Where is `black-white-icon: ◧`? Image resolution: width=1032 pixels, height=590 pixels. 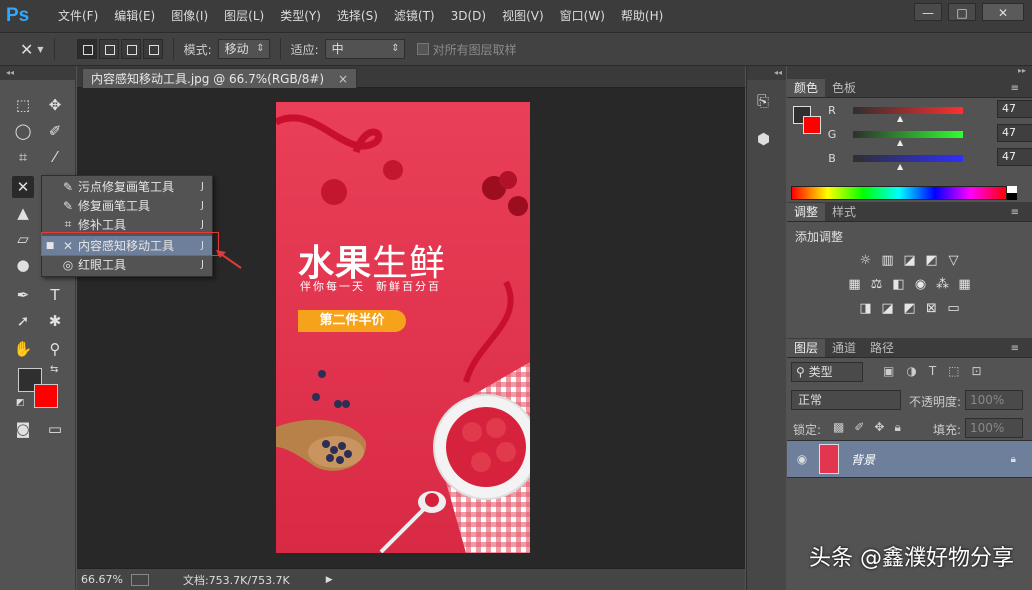 black-white-icon: ◧ is located at coordinates (899, 285).